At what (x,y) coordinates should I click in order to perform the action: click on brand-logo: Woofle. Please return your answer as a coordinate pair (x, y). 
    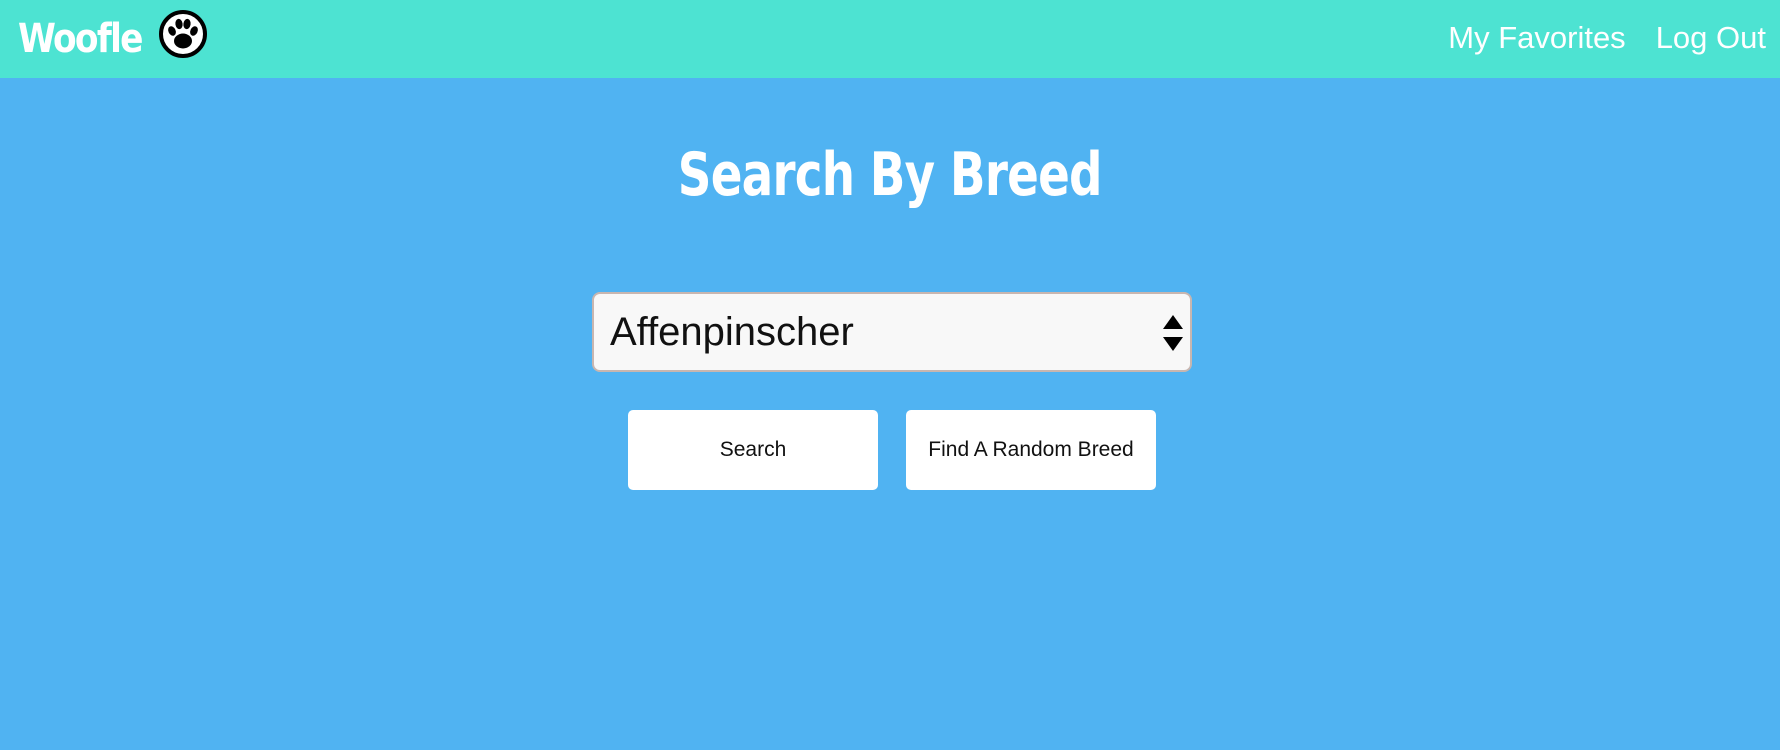
    Looking at the image, I should click on (113, 39).